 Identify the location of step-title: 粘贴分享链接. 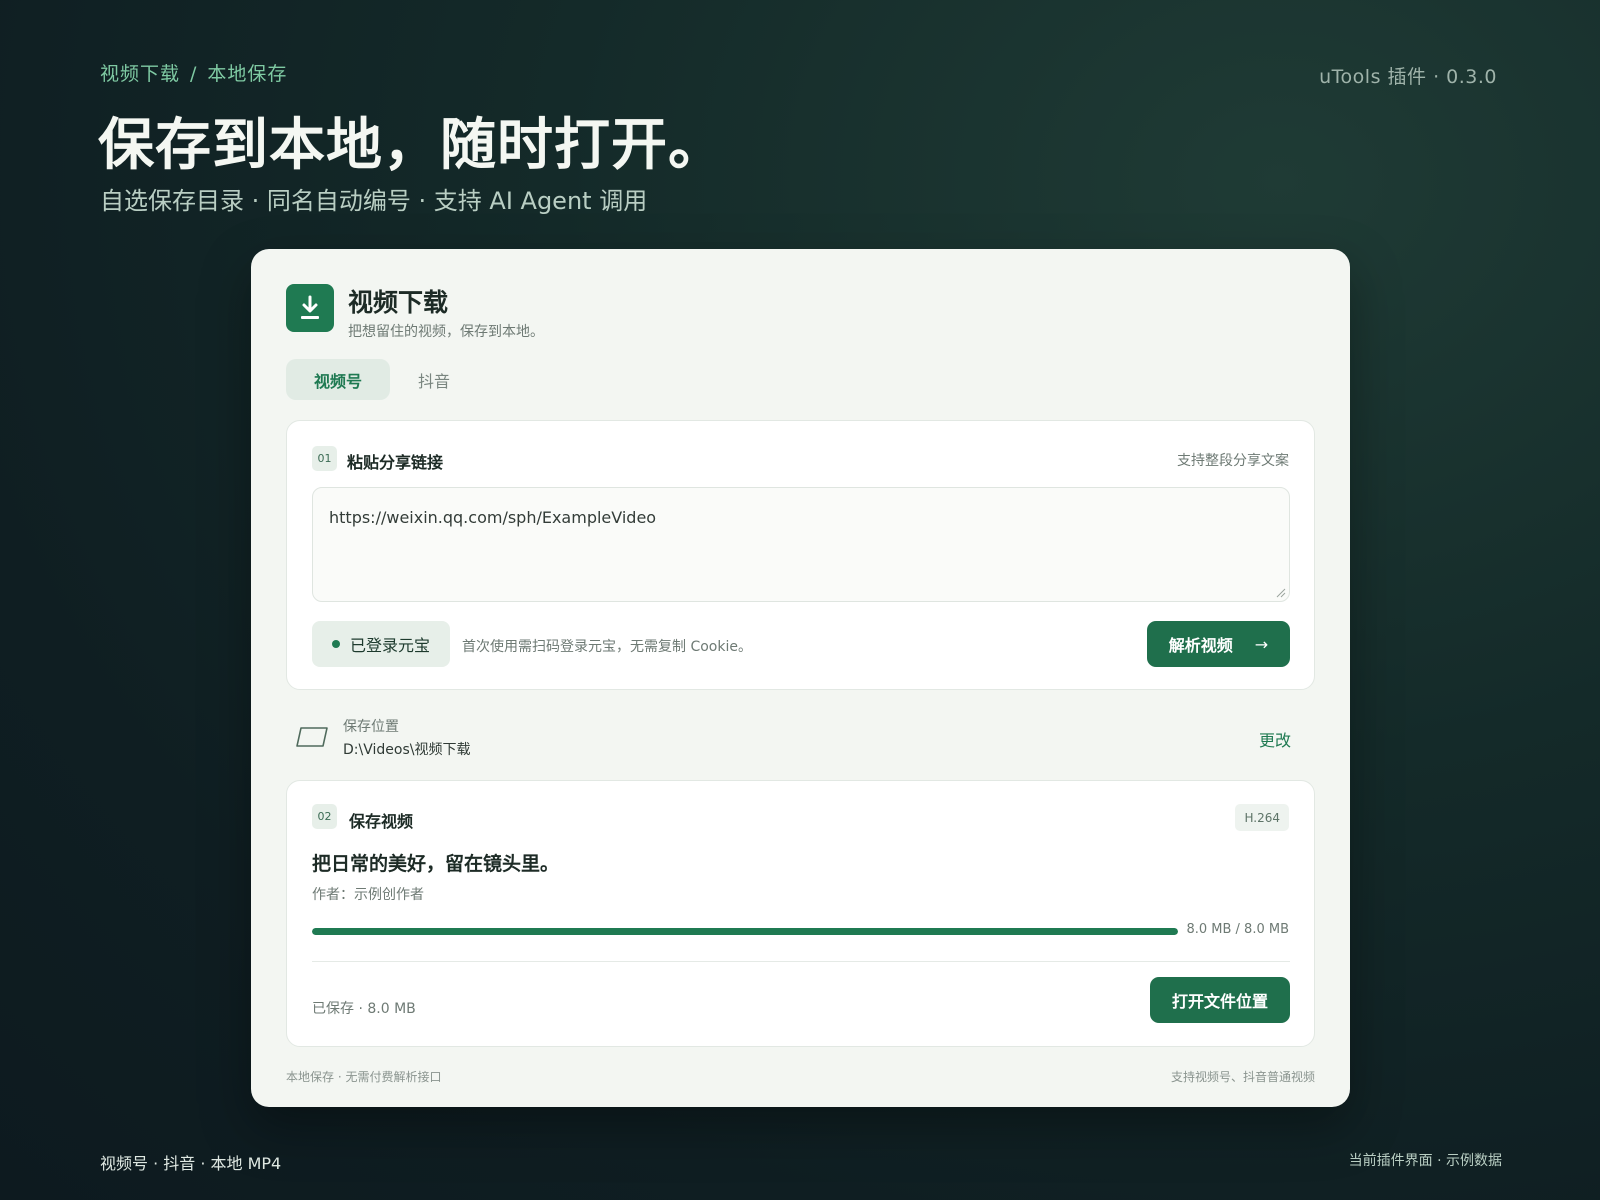
(395, 462).